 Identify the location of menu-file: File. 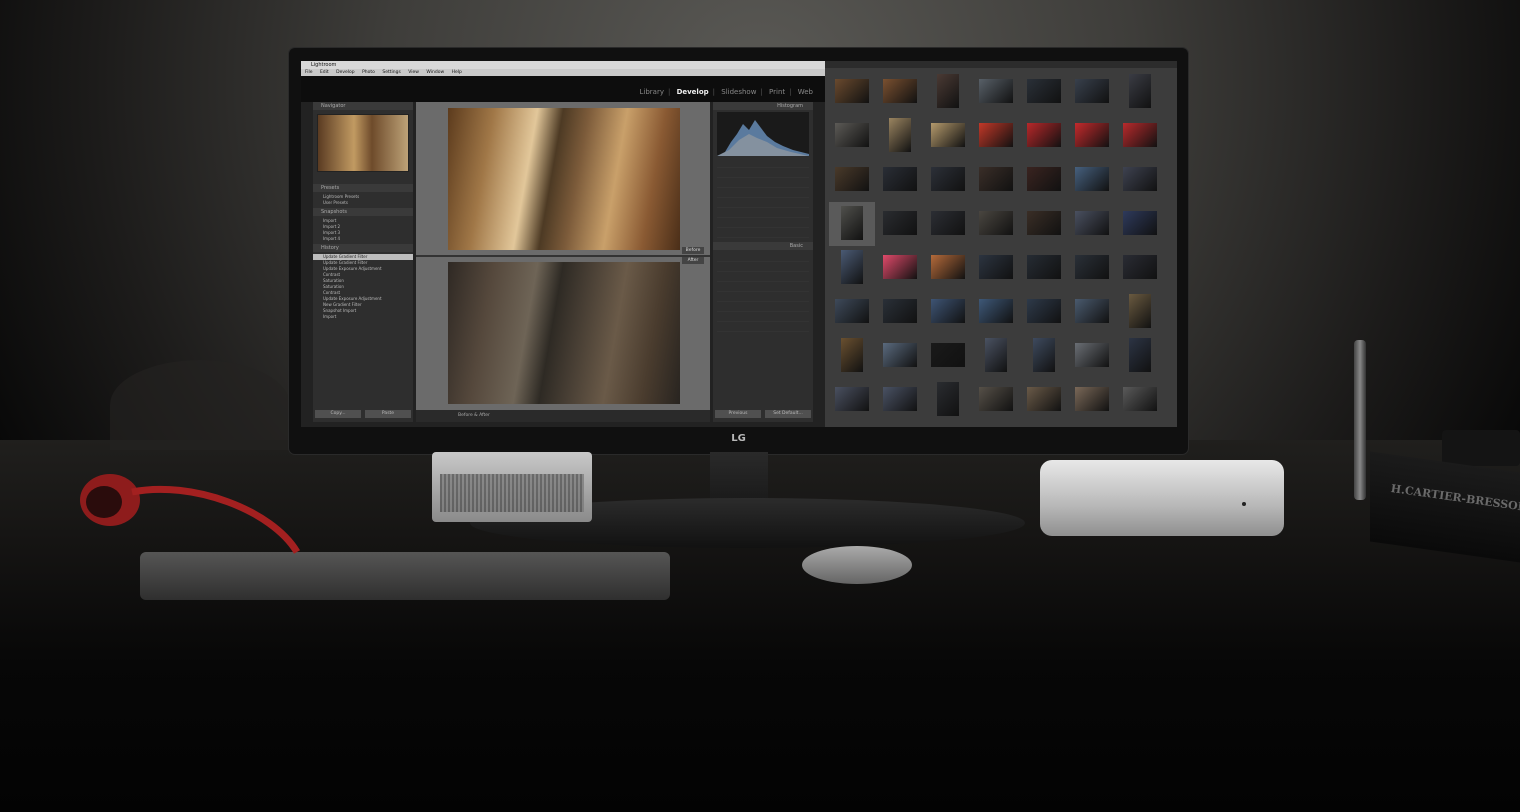
(309, 72).